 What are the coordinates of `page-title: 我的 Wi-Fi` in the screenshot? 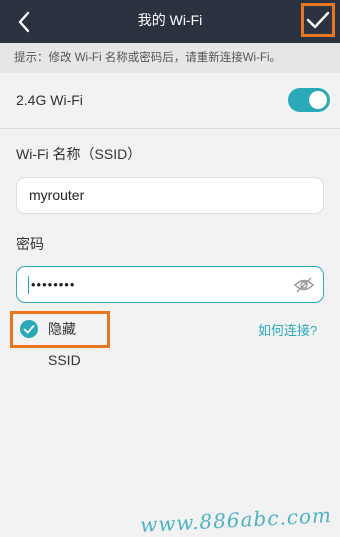 It's located at (170, 20).